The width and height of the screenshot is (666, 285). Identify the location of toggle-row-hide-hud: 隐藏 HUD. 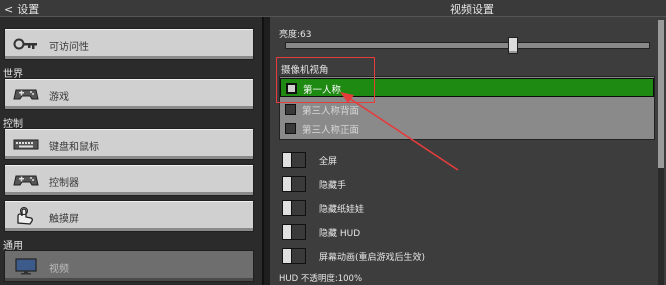
(464, 233).